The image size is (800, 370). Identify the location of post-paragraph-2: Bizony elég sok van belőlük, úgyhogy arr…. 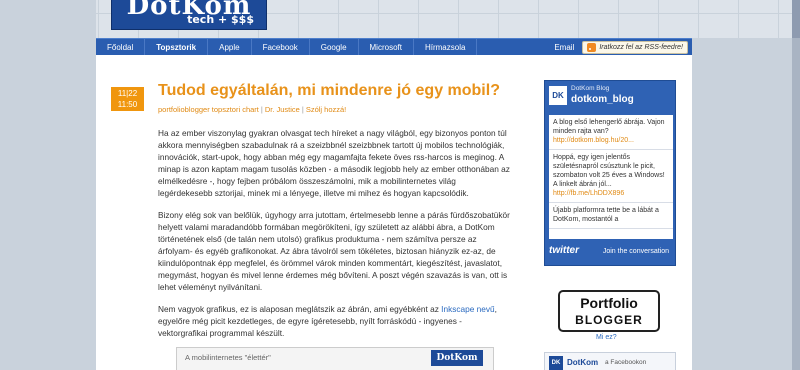
(334, 251).